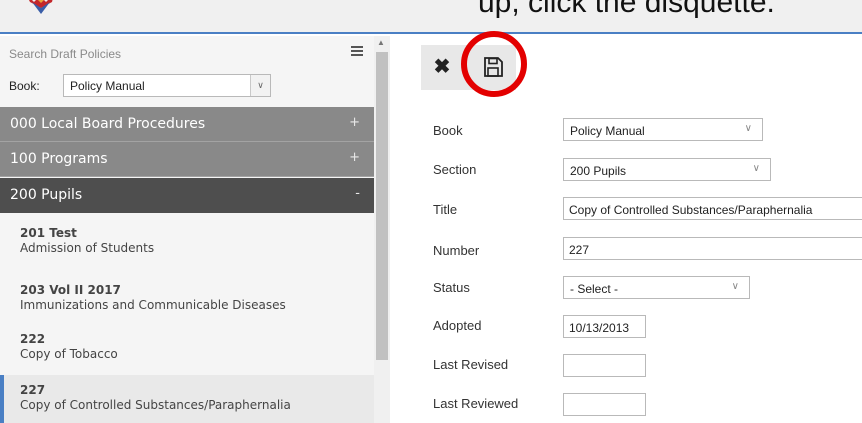 Image resolution: width=862 pixels, height=423 pixels. What do you see at coordinates (381, 42) in the screenshot?
I see `scroll-up-arrow-icon: ▲` at bounding box center [381, 42].